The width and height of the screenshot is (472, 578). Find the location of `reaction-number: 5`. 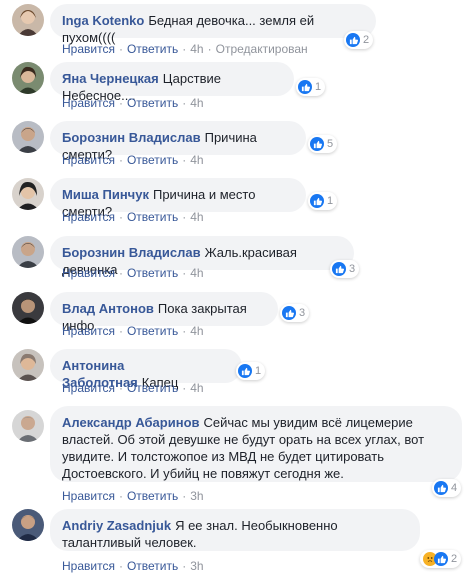

reaction-number: 5 is located at coordinates (330, 144).